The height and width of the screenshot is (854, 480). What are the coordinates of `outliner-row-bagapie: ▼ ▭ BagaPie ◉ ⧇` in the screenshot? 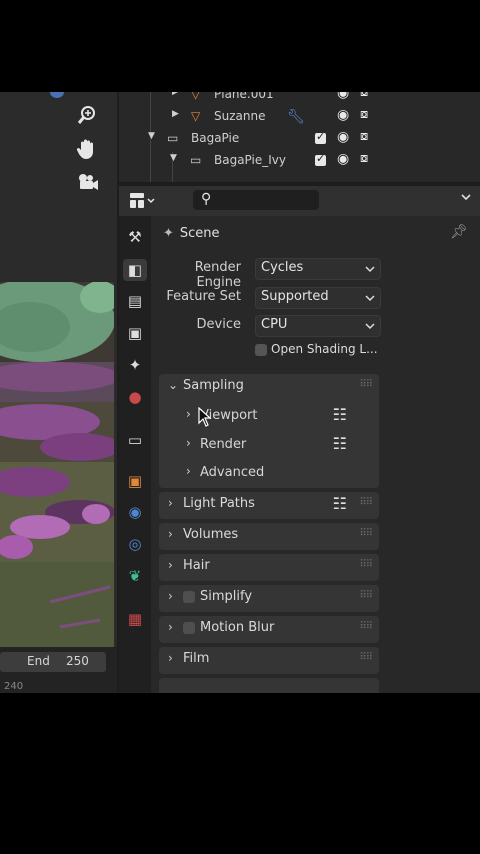 It's located at (299, 139).